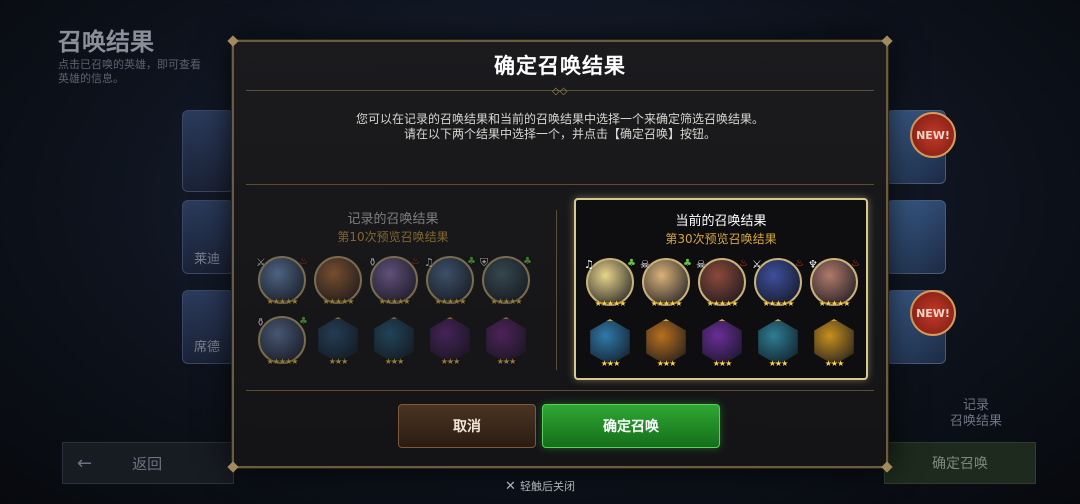  Describe the element at coordinates (559, 119) in the screenshot. I see `message-line: 您可以在记录的召唤结果和当前的召唤结果中选择一个来确定筛选召唤结果。` at that location.